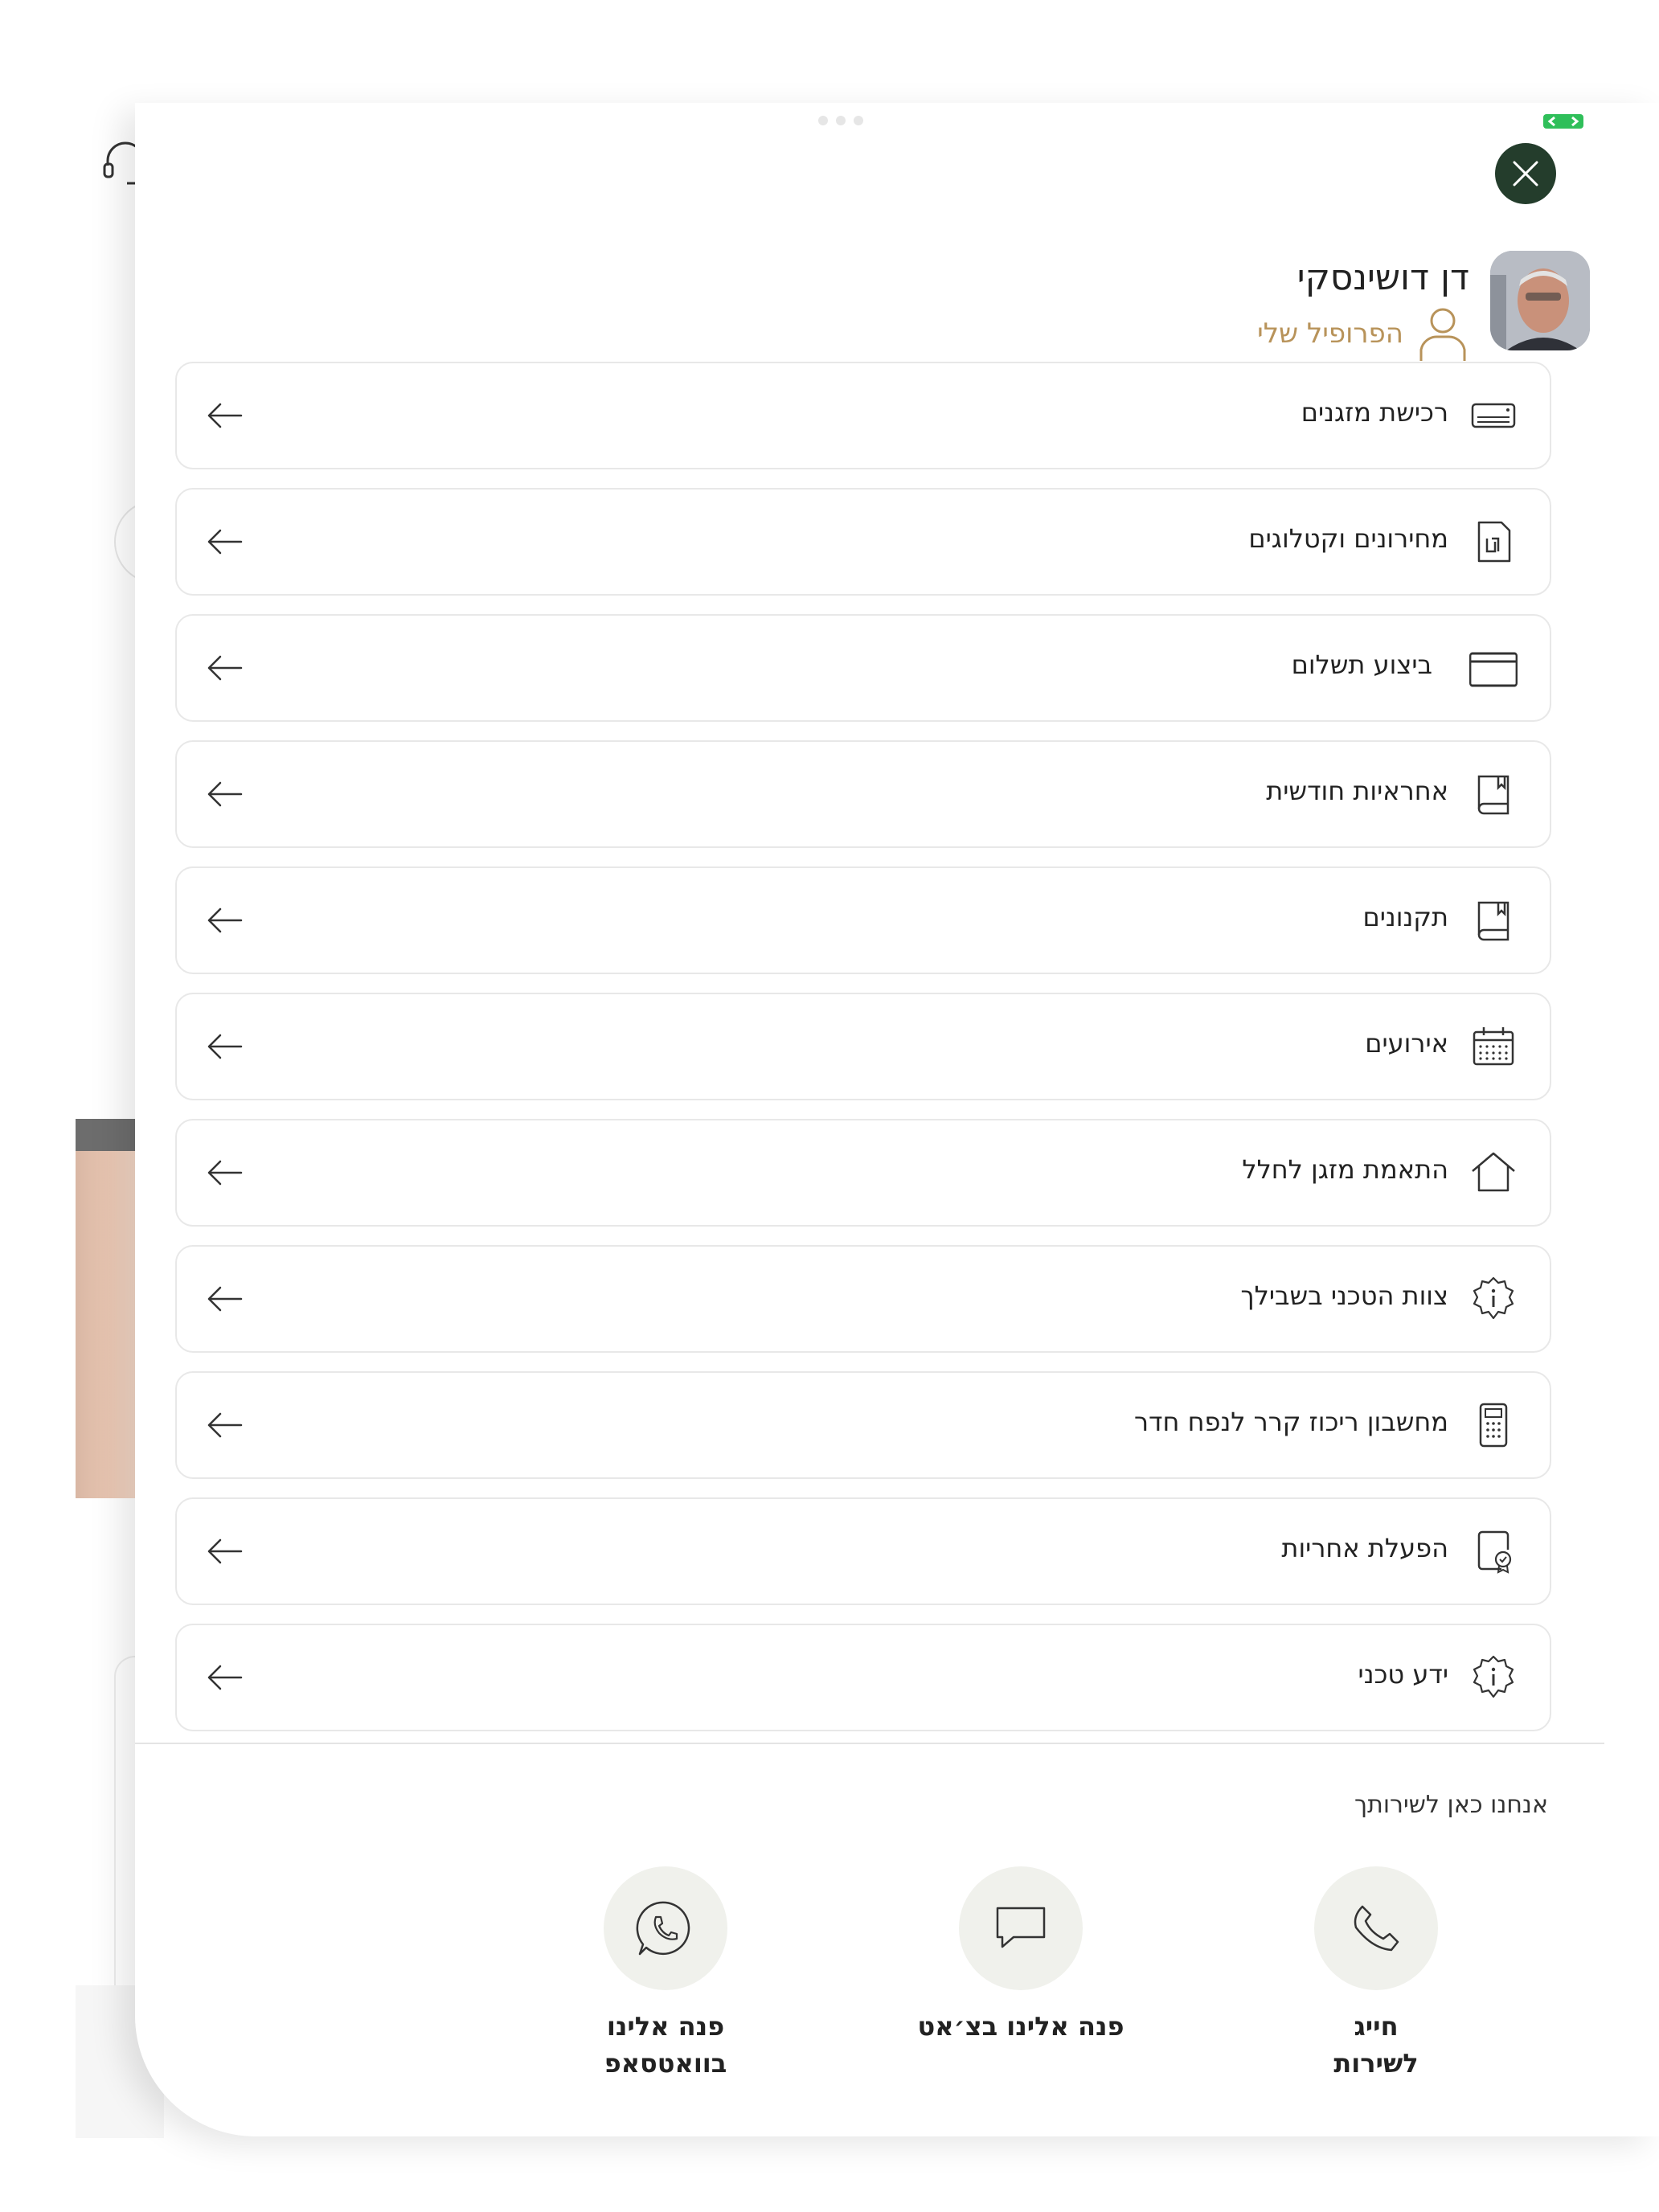 Image resolution: width=1659 pixels, height=2212 pixels. What do you see at coordinates (863, 1173) in the screenshot?
I see `menu-item-ac-space-match: התאמת מזגן לחלל` at bounding box center [863, 1173].